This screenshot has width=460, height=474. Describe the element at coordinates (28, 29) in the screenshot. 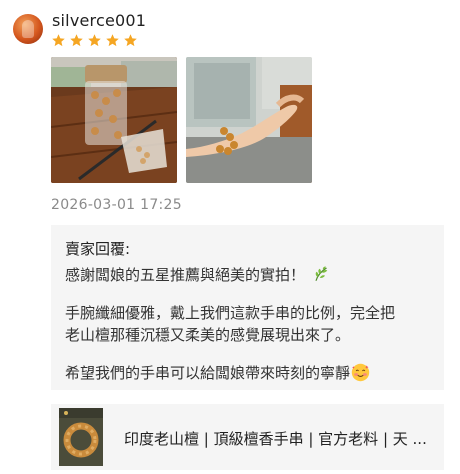

I see `user-avatar` at that location.